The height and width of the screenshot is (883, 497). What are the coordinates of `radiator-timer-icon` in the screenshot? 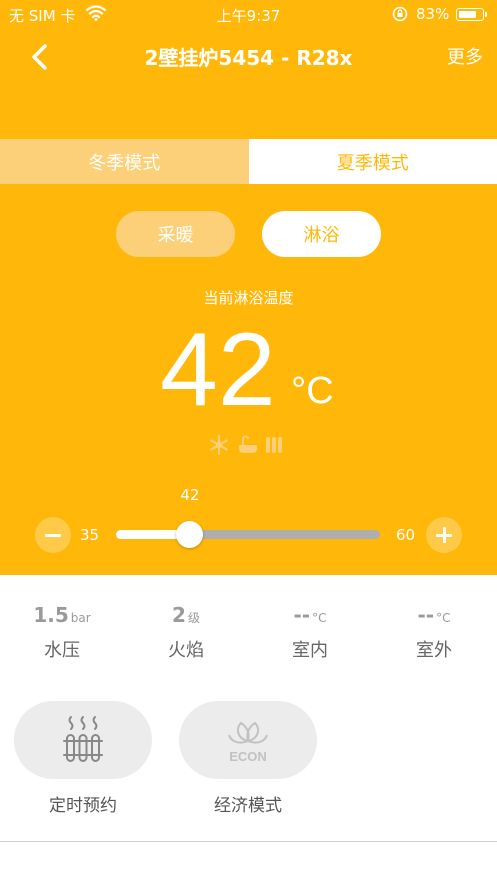 It's located at (83, 739).